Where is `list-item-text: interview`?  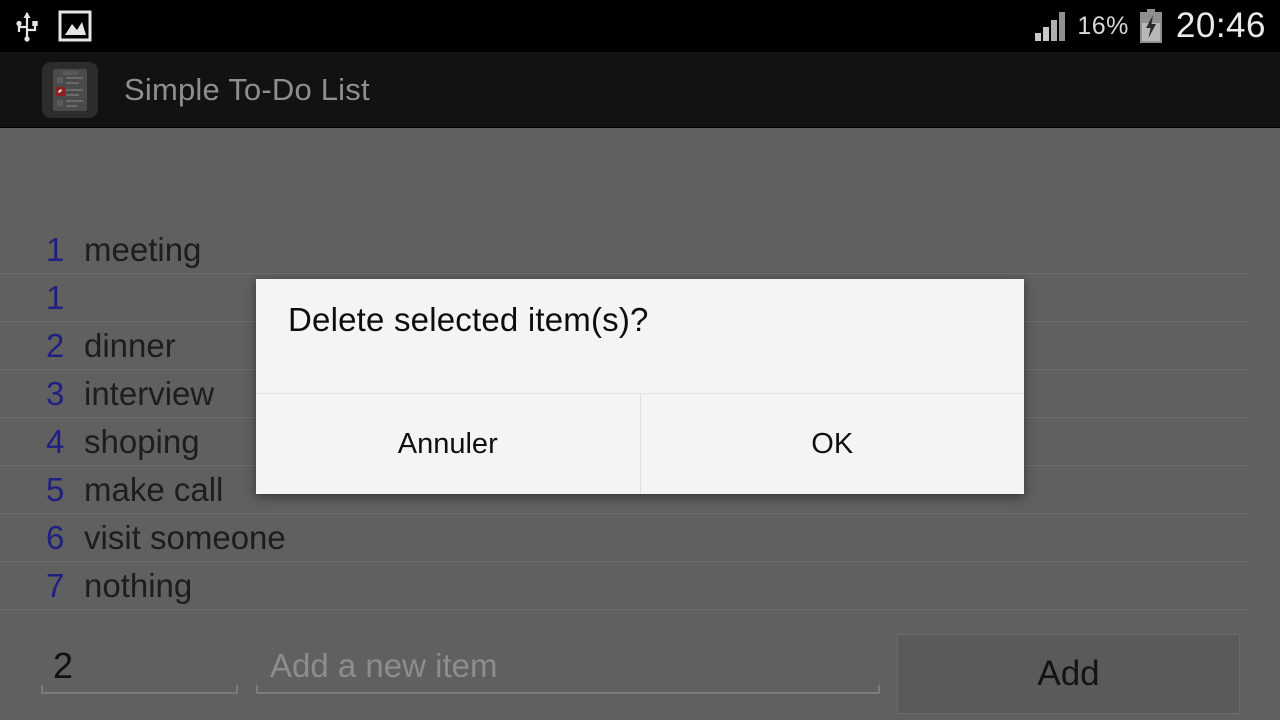 list-item-text: interview is located at coordinates (149, 393).